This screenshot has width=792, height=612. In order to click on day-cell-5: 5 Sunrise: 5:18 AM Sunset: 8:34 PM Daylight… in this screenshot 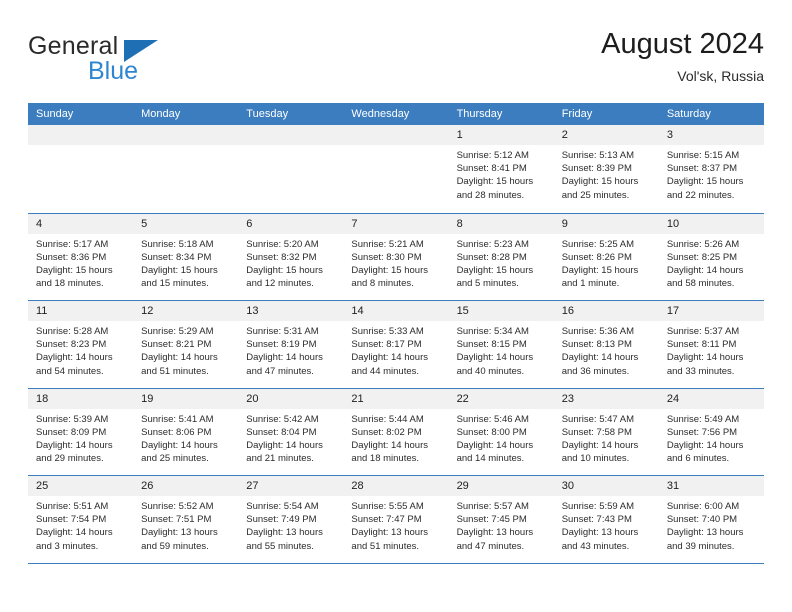, I will do `click(186, 256)`.